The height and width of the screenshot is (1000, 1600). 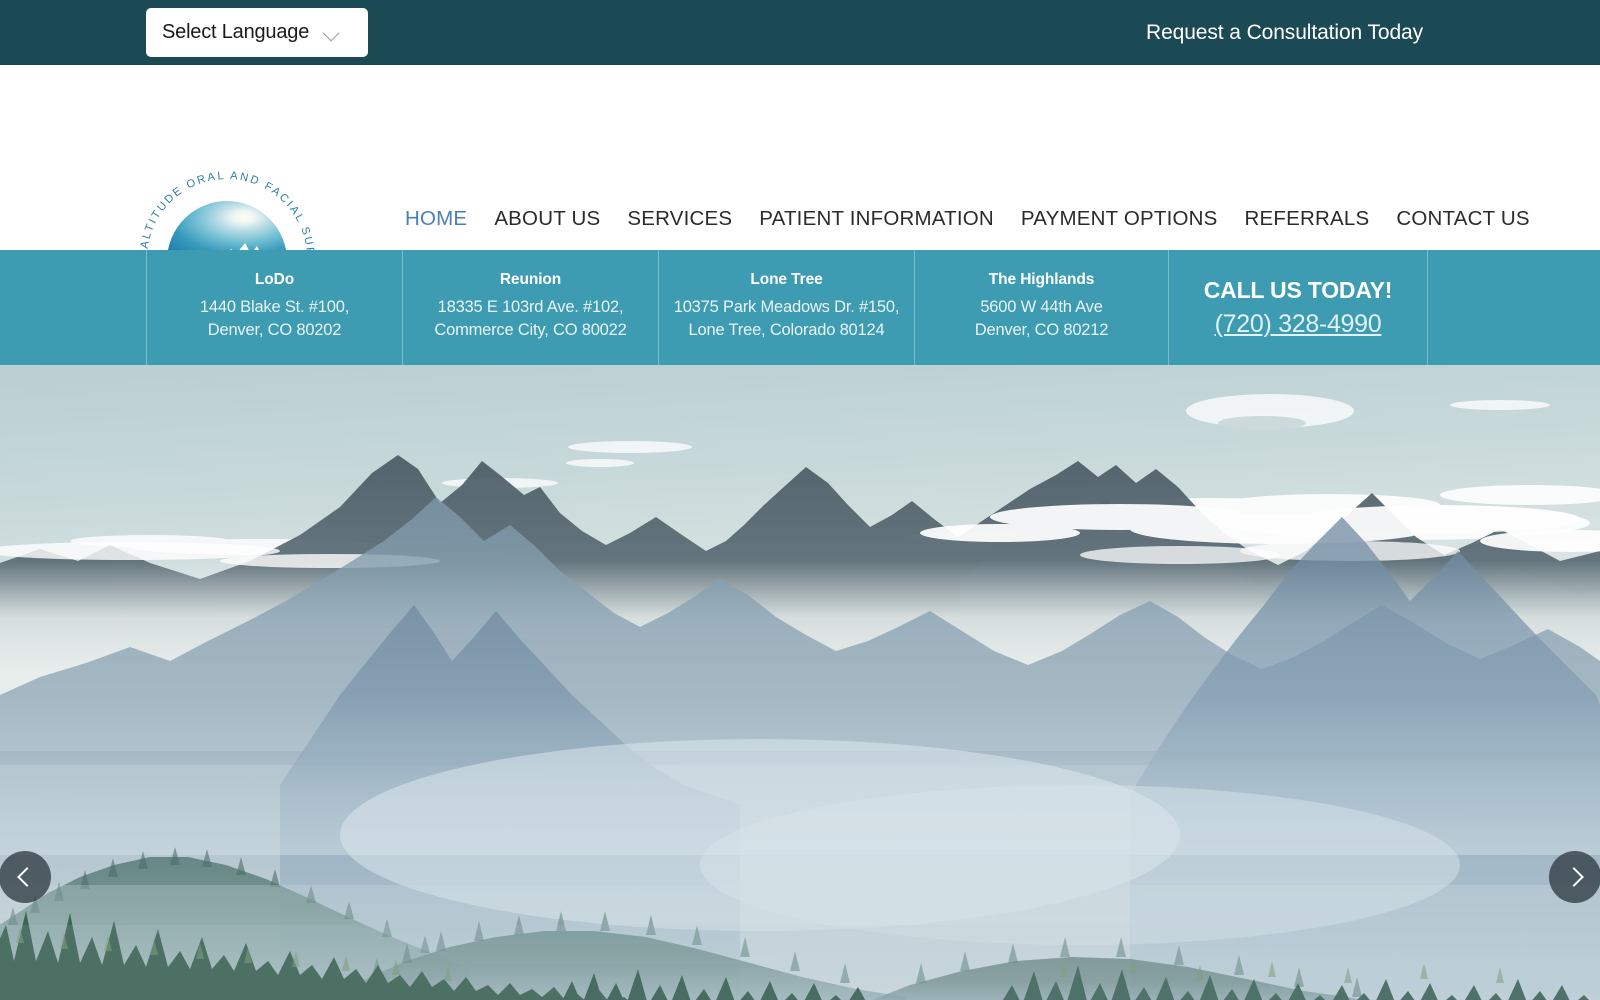 What do you see at coordinates (1513, 307) in the screenshot?
I see `locations-right-spacer` at bounding box center [1513, 307].